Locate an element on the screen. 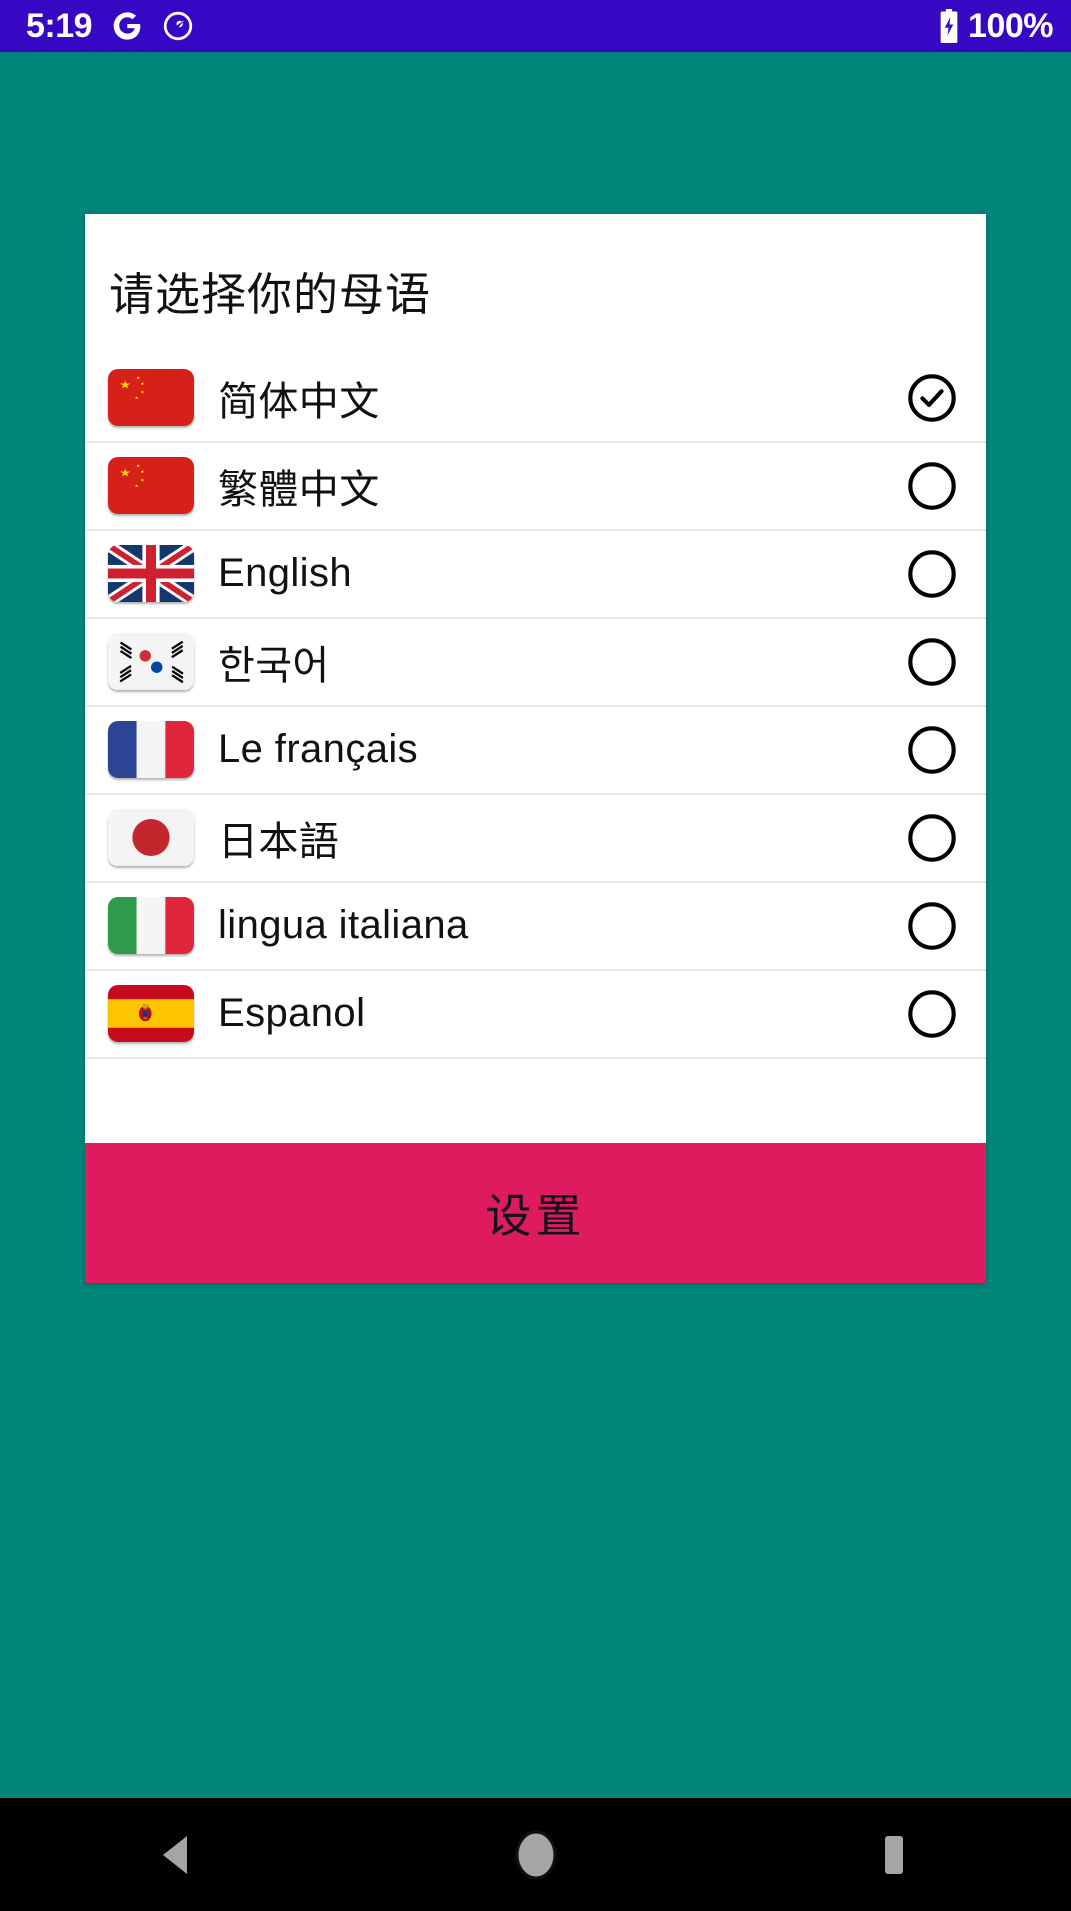 The image size is (1071, 1911). language-label: English is located at coordinates (285, 573).